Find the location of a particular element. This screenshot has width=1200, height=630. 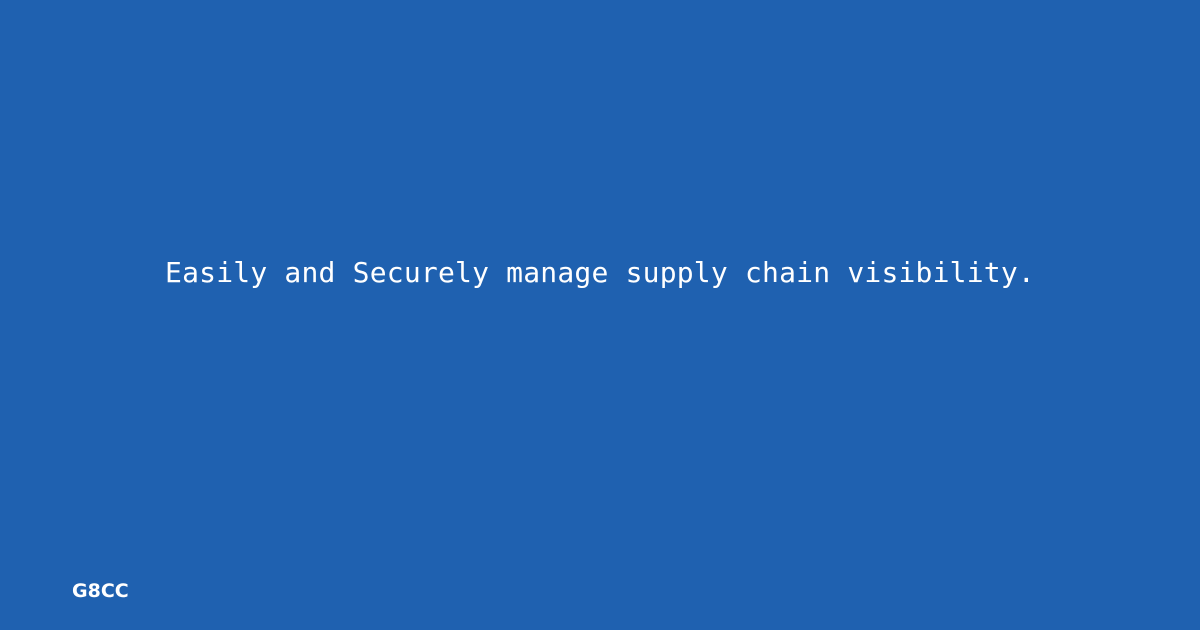

brand-name: G8CC is located at coordinates (100, 591).